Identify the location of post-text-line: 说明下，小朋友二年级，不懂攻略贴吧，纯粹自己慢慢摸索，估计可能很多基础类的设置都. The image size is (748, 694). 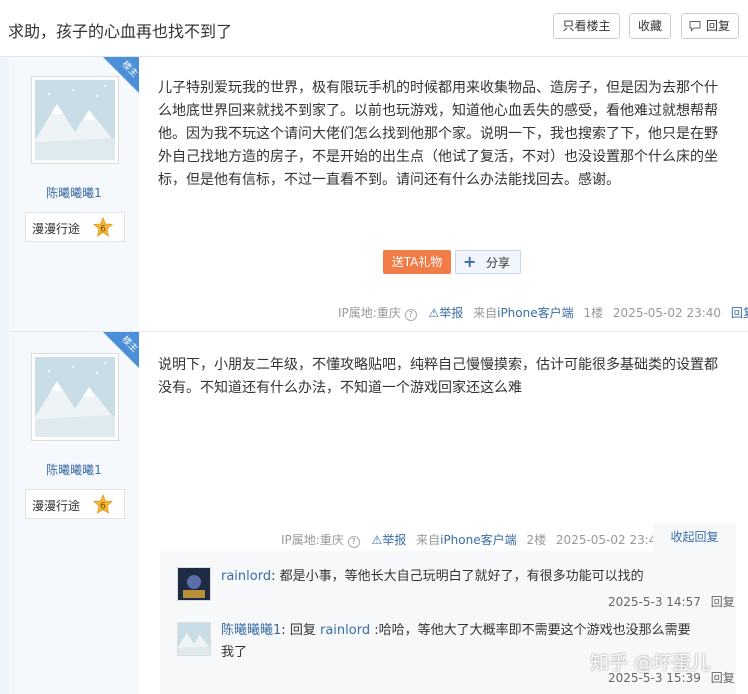
(438, 365).